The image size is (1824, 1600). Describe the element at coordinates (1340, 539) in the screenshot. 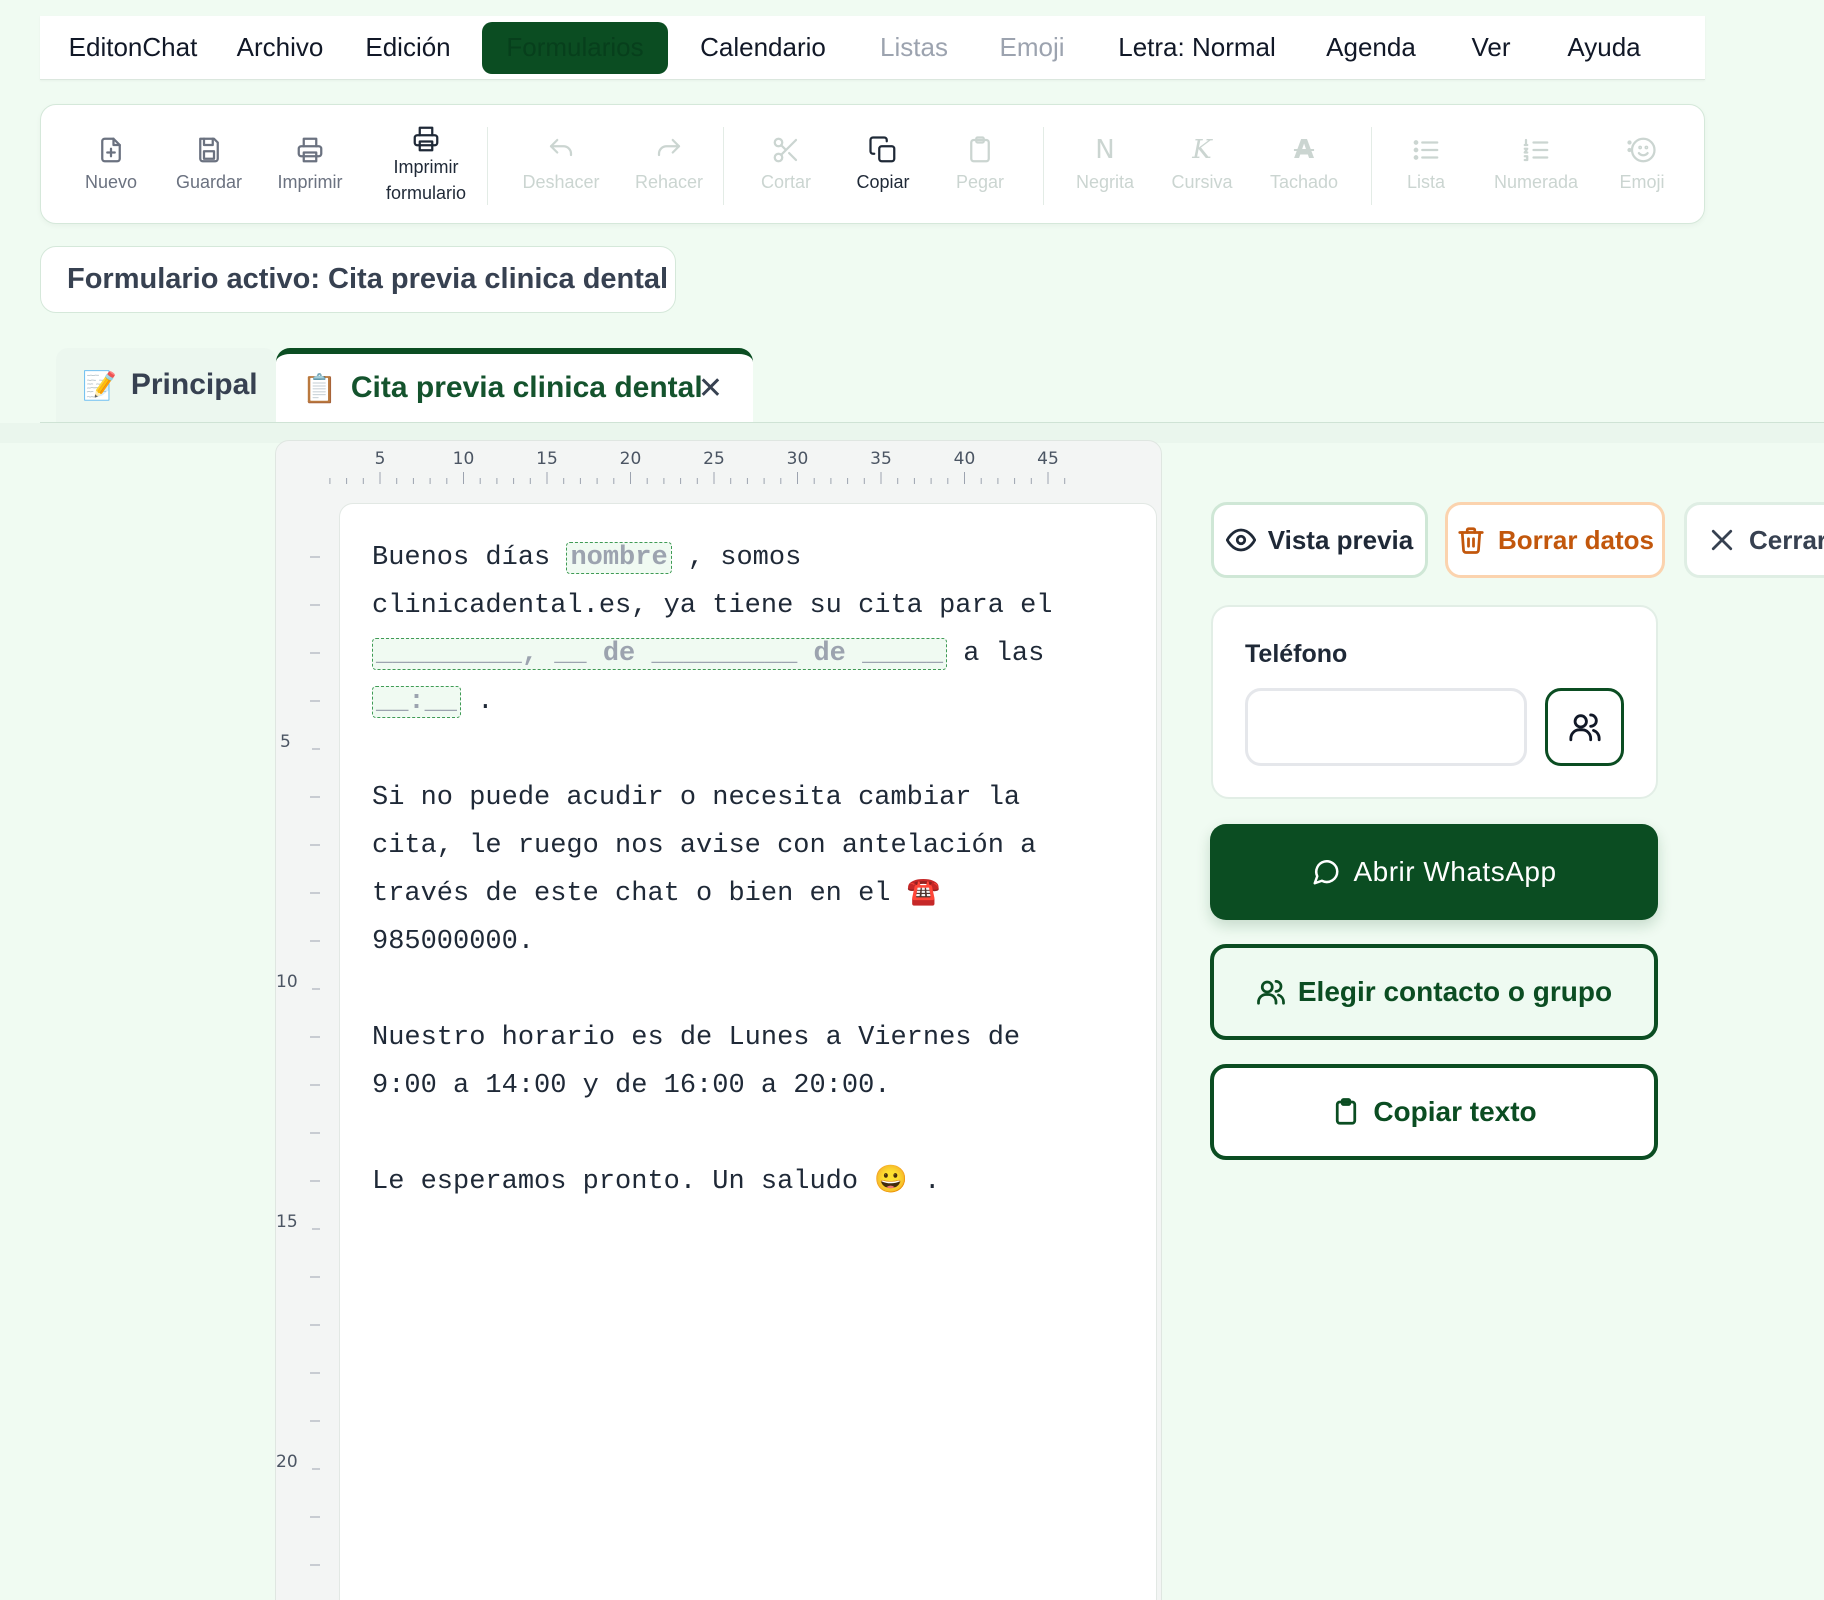

I see `vista-previa-label: Vista previa` at that location.